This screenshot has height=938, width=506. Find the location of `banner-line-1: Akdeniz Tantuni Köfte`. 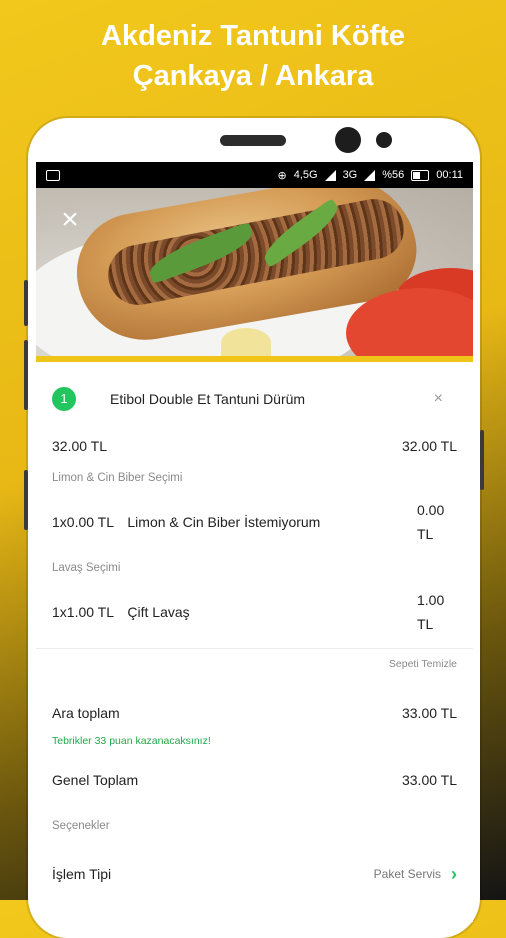

banner-line-1: Akdeniz Tantuni Köfte is located at coordinates (253, 36).